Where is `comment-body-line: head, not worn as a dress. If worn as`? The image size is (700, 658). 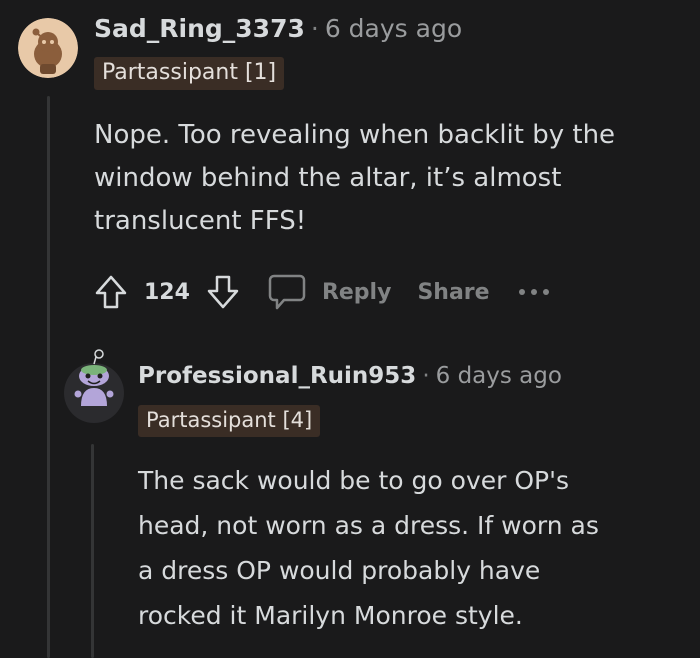
comment-body-line: head, not worn as a dress. If worn as is located at coordinates (368, 525).